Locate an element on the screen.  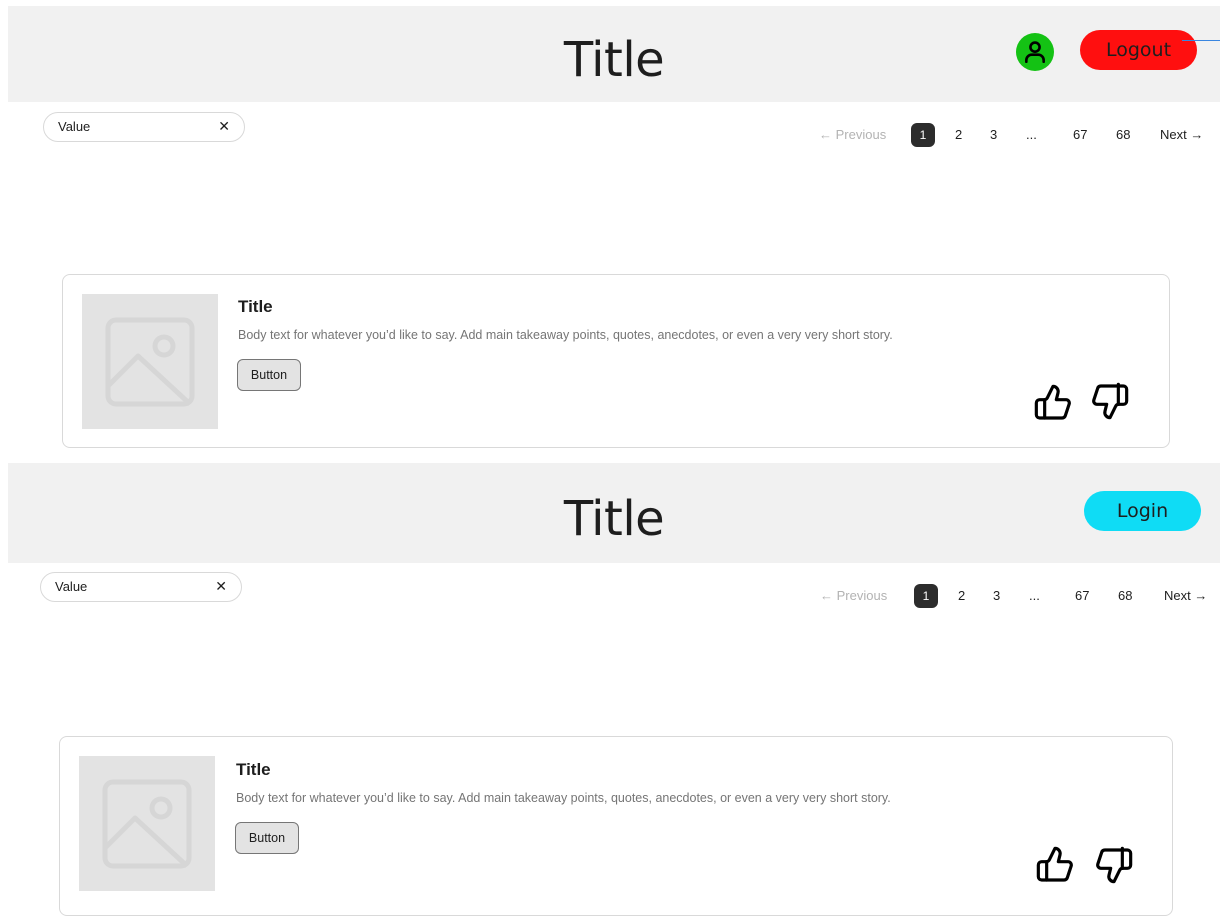
logout-button: Logout is located at coordinates (1138, 50).